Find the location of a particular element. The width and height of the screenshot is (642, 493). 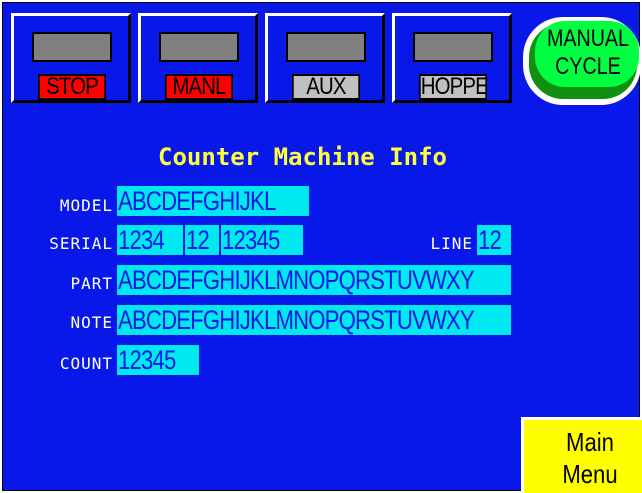

hopper-button: HOPPER is located at coordinates (452, 58).